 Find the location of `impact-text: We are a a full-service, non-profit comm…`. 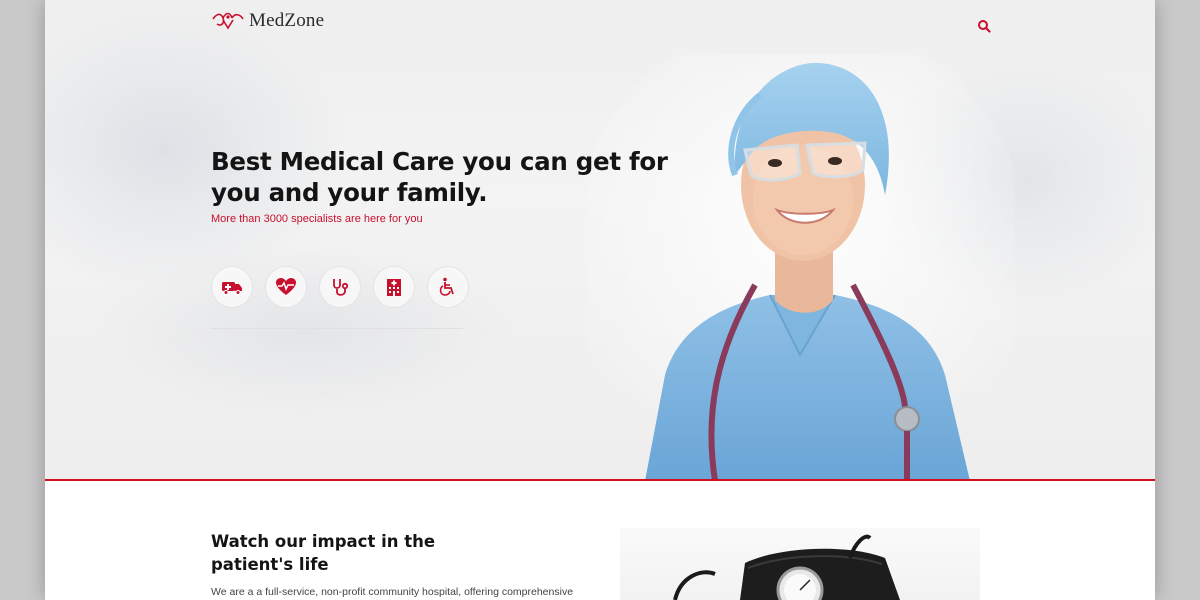

impact-text: We are a a full-service, non-profit comm… is located at coordinates (392, 592).